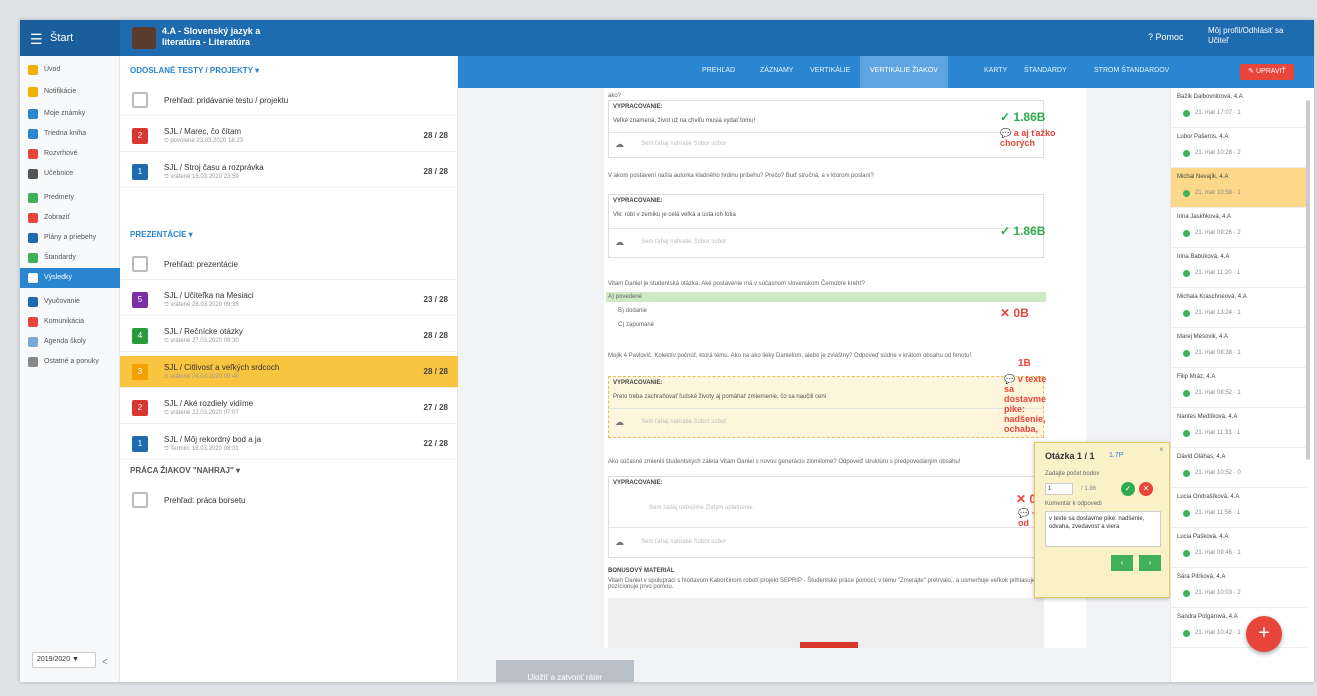 This screenshot has height=696, width=1317. What do you see at coordinates (70, 38) in the screenshot?
I see `menu-button: ☰ Štart` at bounding box center [70, 38].